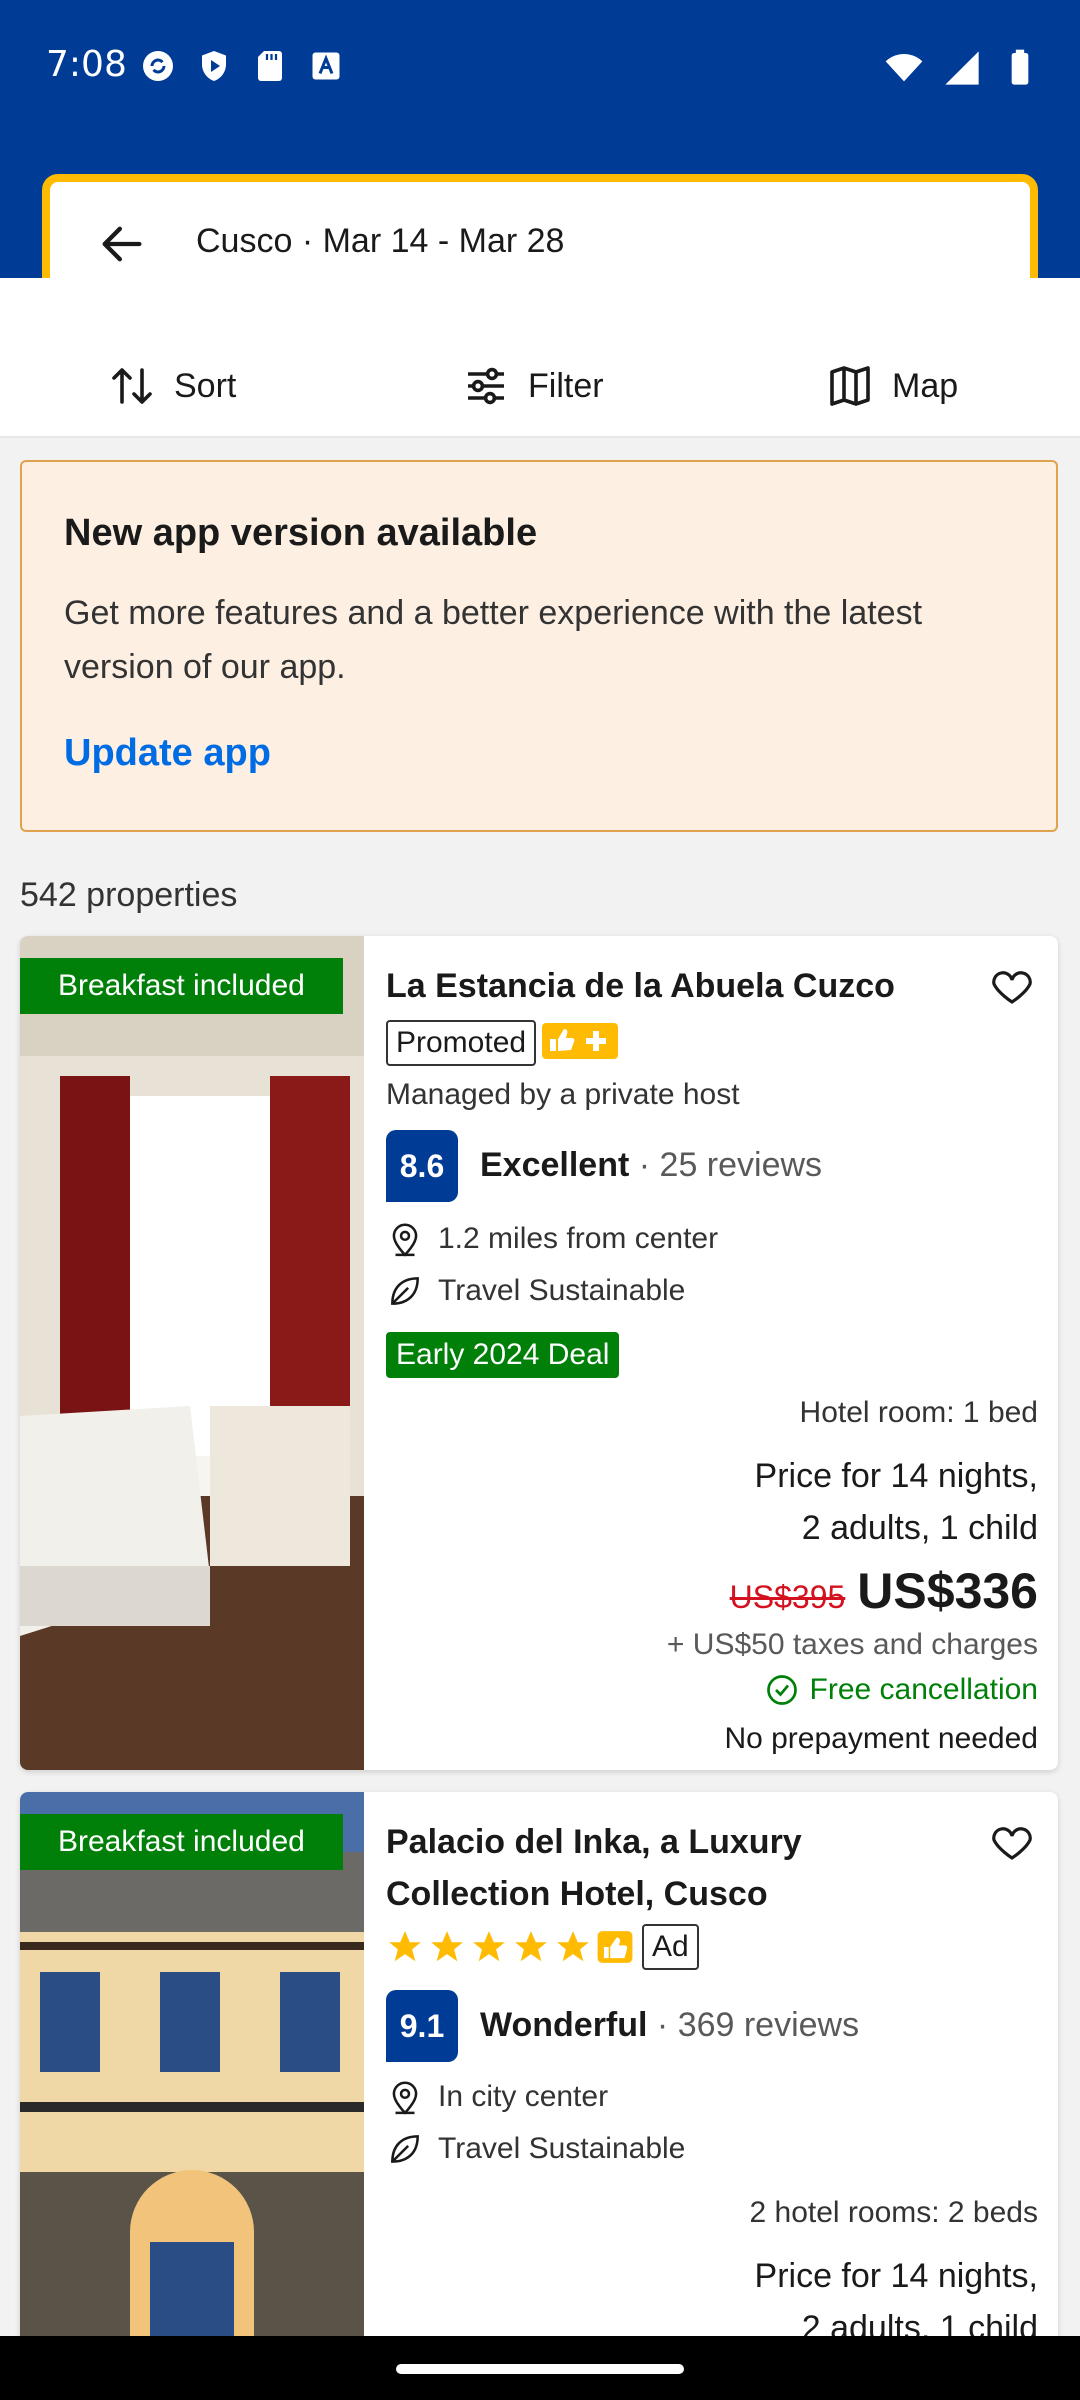  What do you see at coordinates (563, 1094) in the screenshot?
I see `host-text: Managed by a private host` at bounding box center [563, 1094].